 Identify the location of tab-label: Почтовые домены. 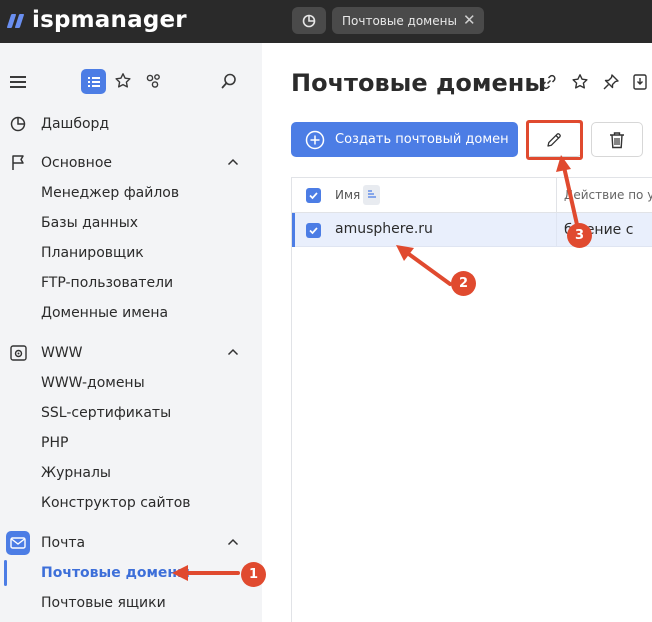
(399, 20).